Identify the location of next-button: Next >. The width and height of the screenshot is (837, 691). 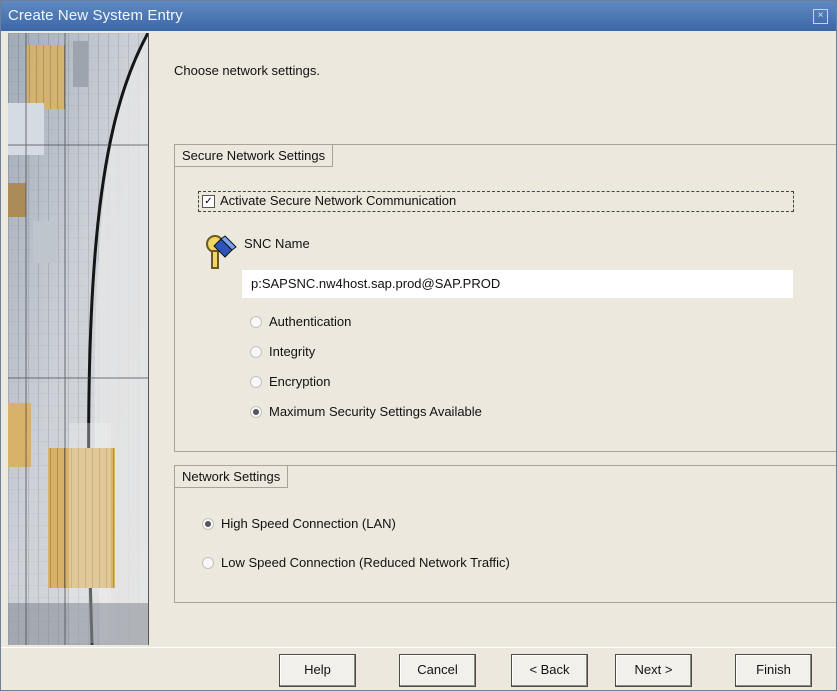
(653, 670).